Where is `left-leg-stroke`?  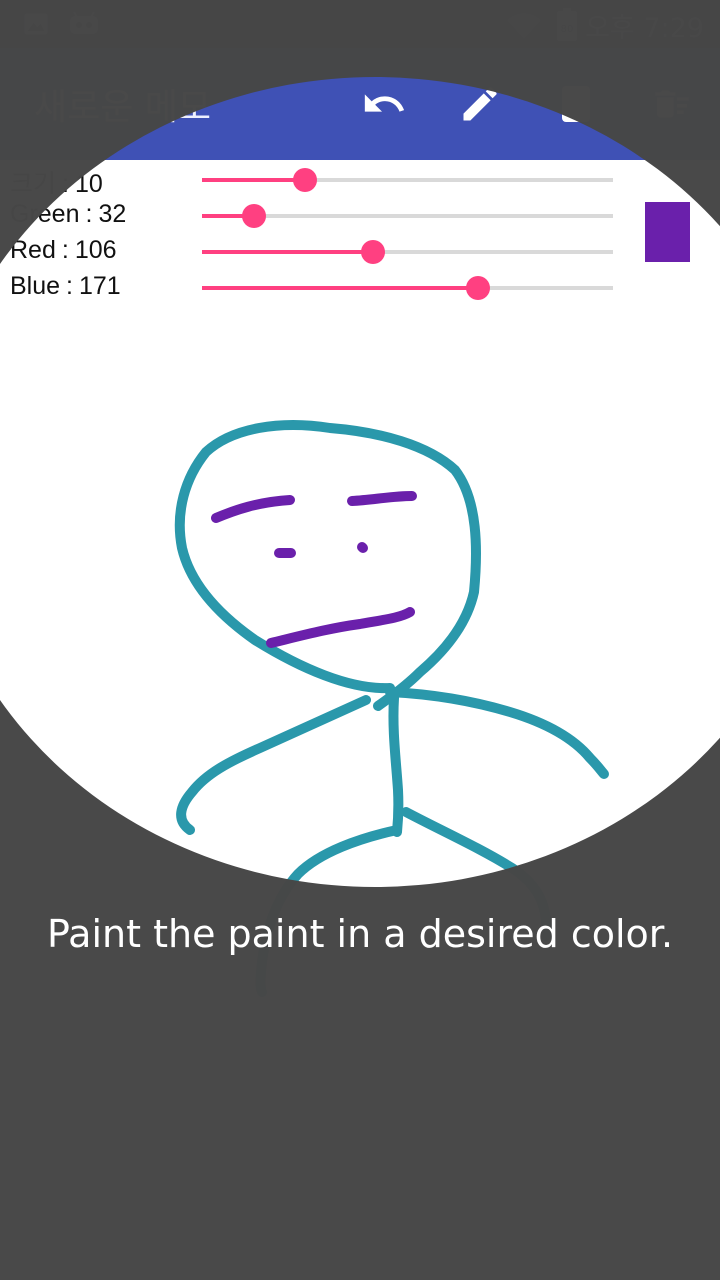
left-leg-stroke is located at coordinates (328, 911).